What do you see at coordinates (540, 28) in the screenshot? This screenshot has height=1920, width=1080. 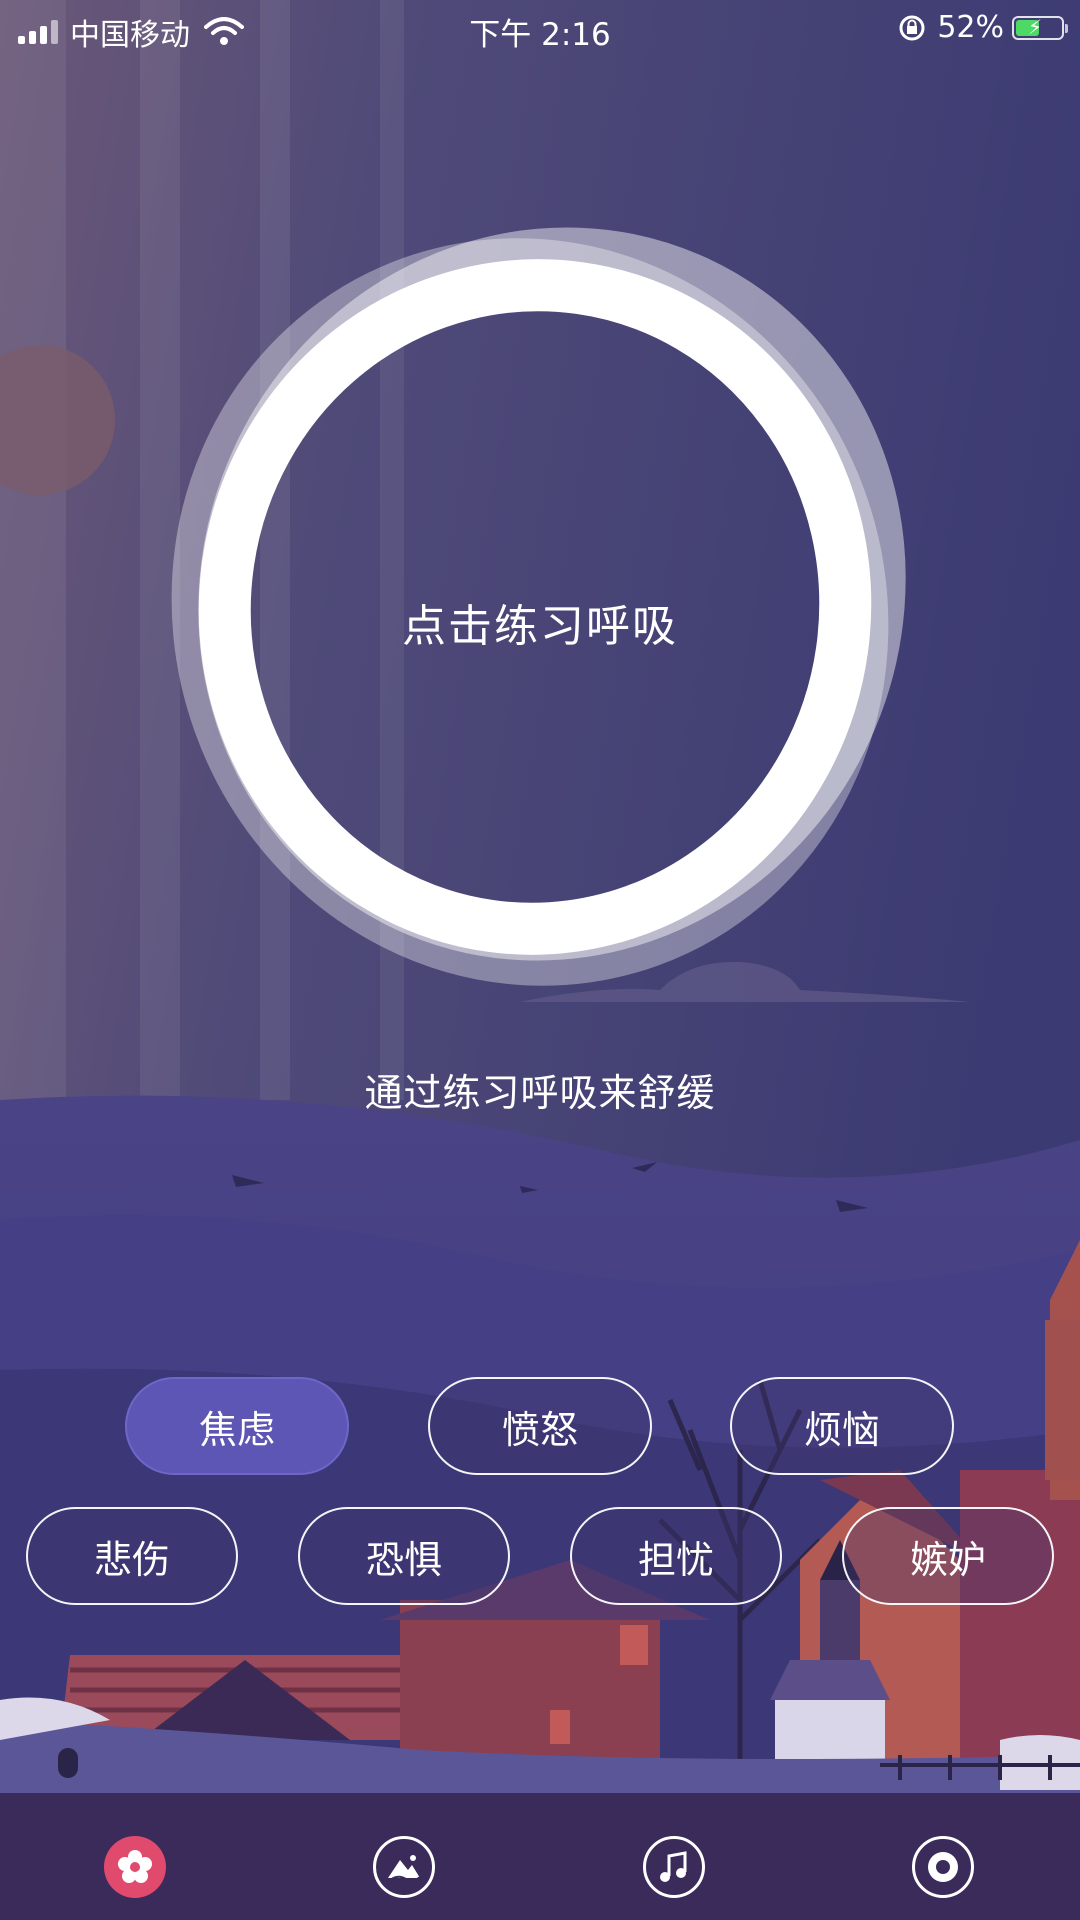 I see `status-bar: 中国移动 下午 2:16 52% ⚡` at bounding box center [540, 28].